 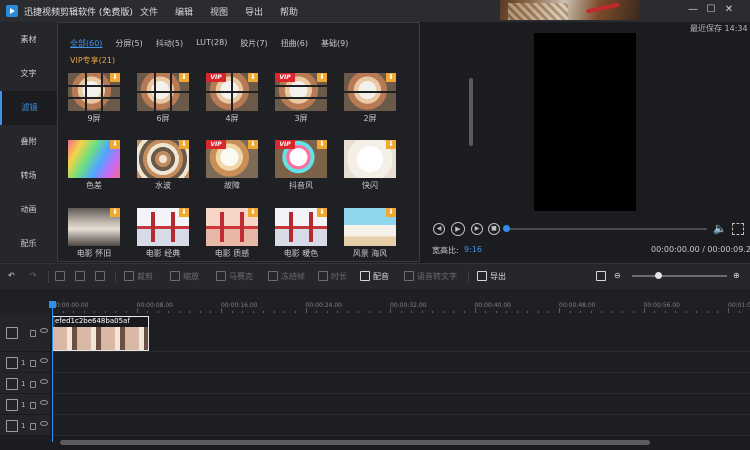 What do you see at coordinates (61, 276) in the screenshot?
I see `split-icon` at bounding box center [61, 276].